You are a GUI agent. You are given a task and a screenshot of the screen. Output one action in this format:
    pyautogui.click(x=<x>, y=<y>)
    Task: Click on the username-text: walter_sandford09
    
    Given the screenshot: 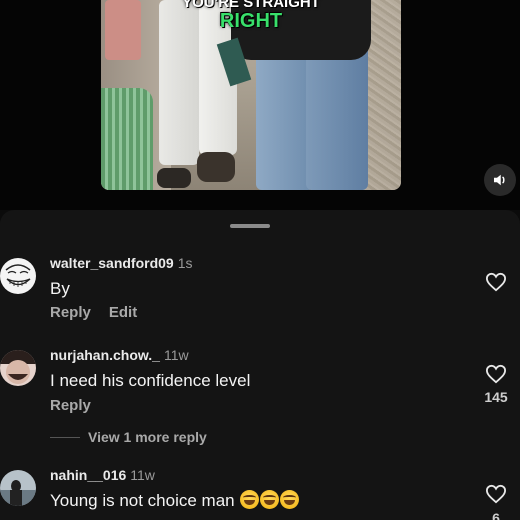 What is the action you would take?
    pyautogui.click(x=112, y=263)
    